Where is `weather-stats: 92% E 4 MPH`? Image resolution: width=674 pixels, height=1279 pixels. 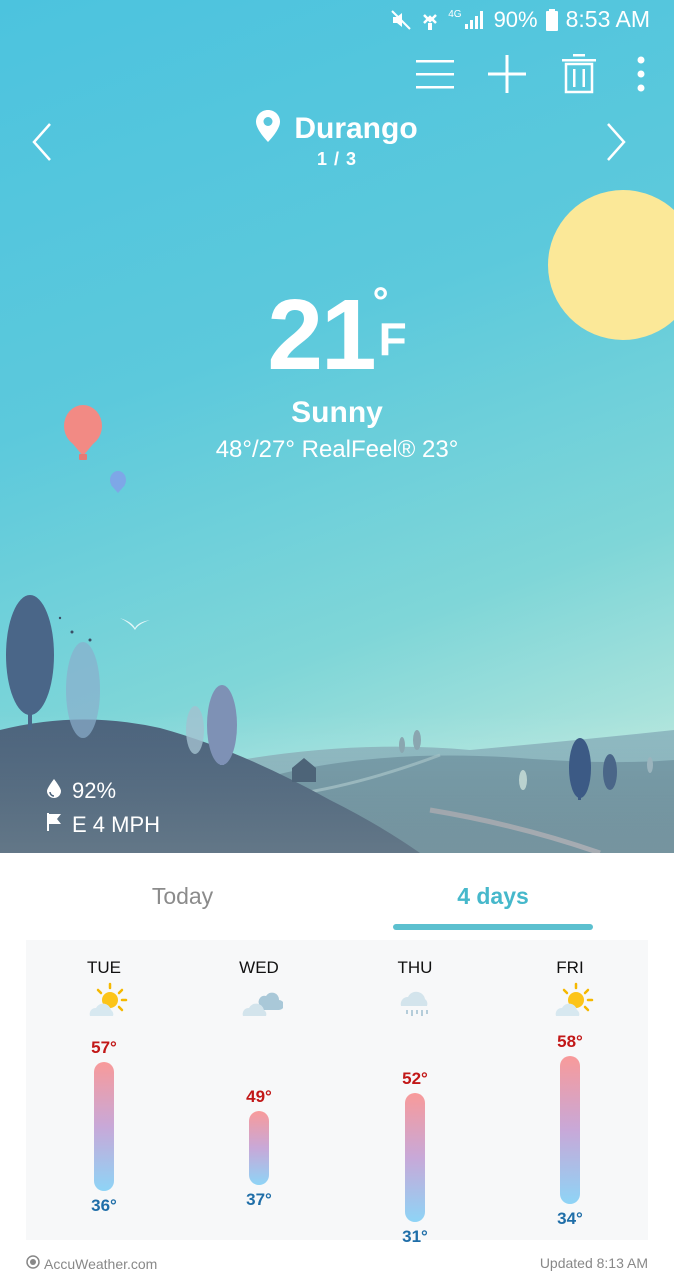 weather-stats: 92% E 4 MPH is located at coordinates (103, 808).